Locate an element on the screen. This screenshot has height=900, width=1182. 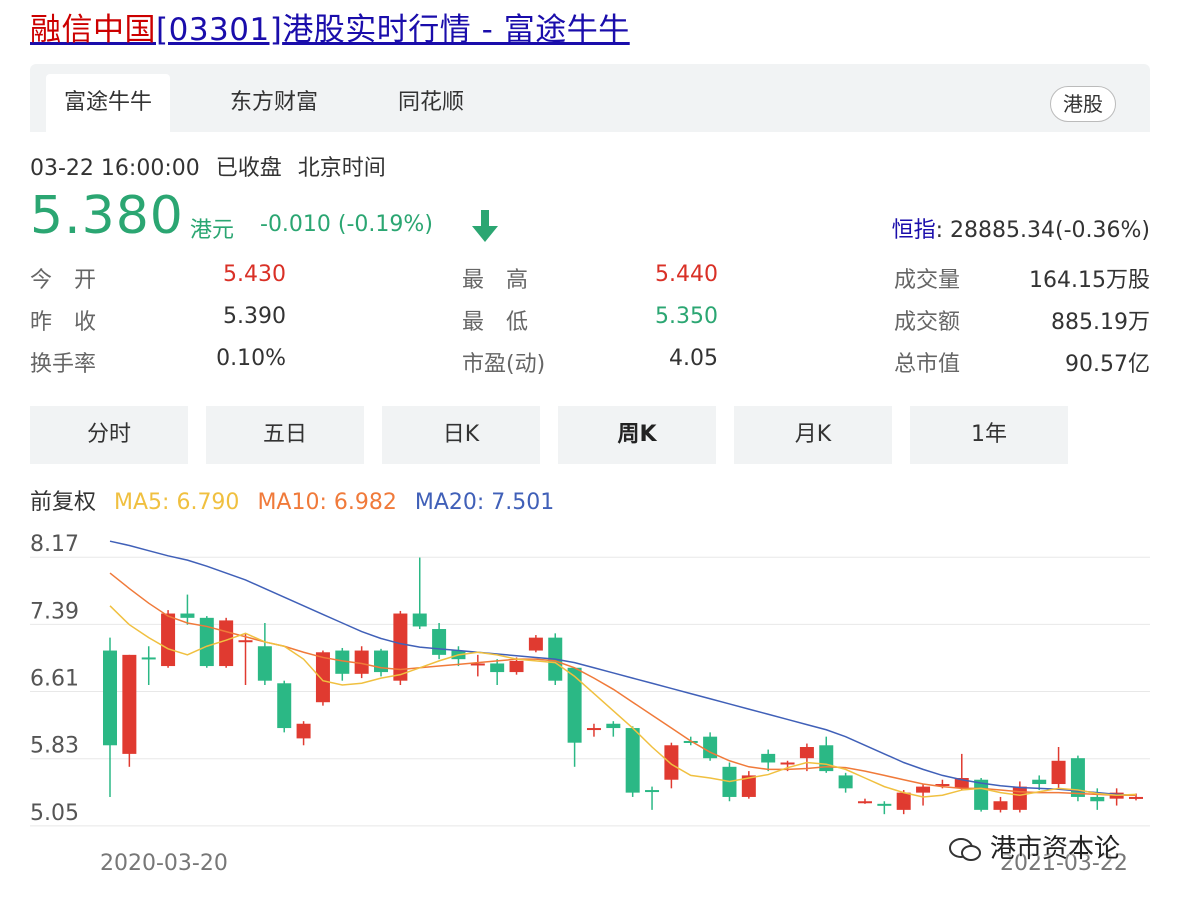
tab-one-year: 1年 is located at coordinates (989, 435).